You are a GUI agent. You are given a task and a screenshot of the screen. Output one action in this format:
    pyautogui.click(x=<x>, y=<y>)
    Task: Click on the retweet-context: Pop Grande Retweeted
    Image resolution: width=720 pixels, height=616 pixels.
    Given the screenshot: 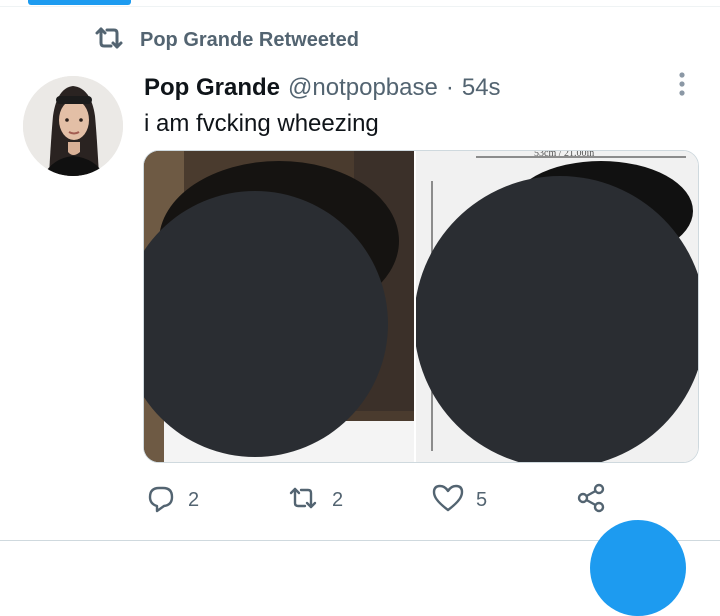 What is the action you would take?
    pyautogui.click(x=225, y=40)
    